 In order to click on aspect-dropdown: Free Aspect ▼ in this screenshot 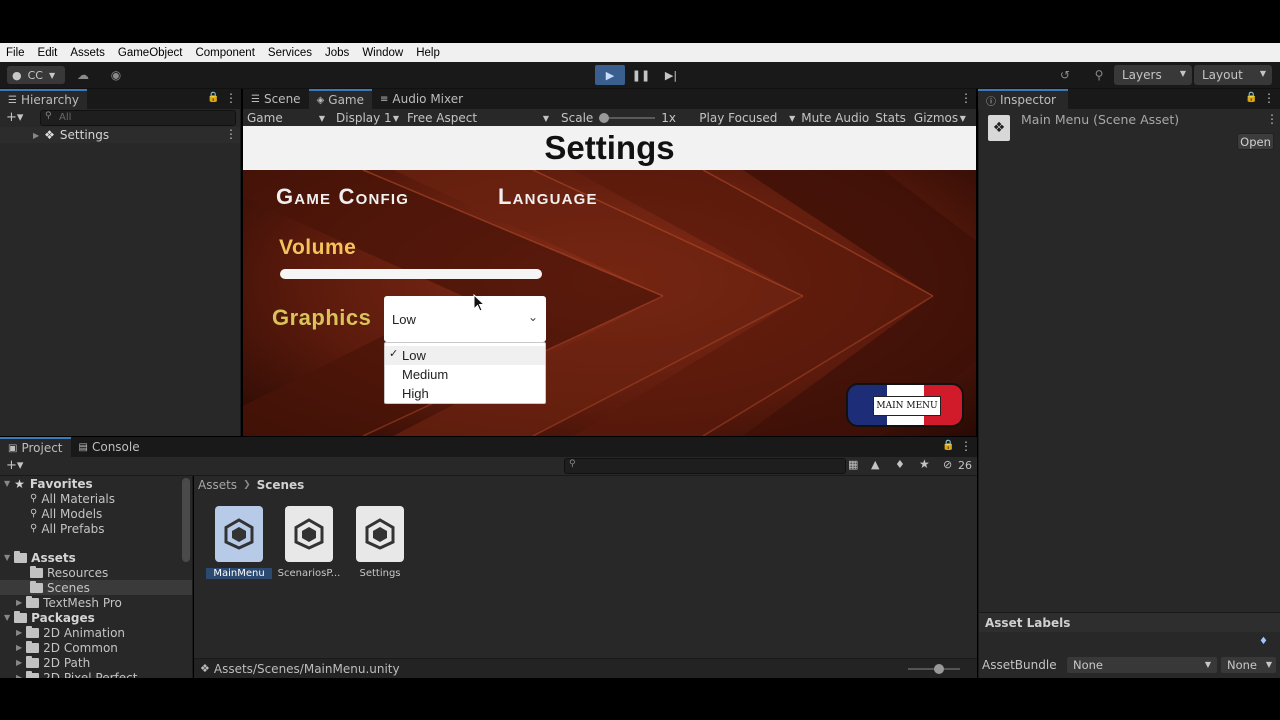, I will do `click(477, 118)`.